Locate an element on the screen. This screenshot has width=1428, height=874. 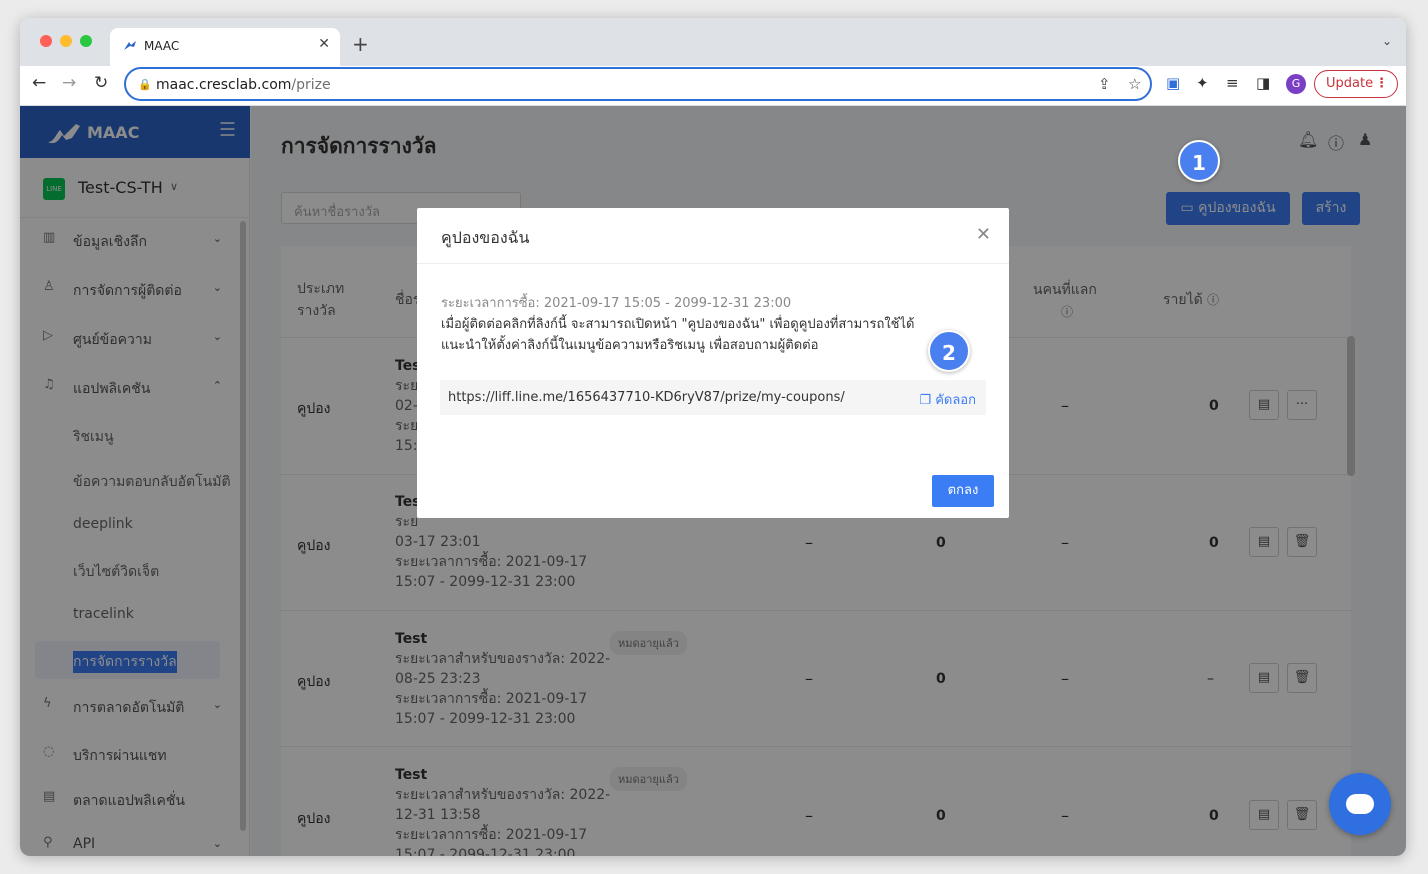
chat-bubble-icon is located at coordinates (1360, 804).